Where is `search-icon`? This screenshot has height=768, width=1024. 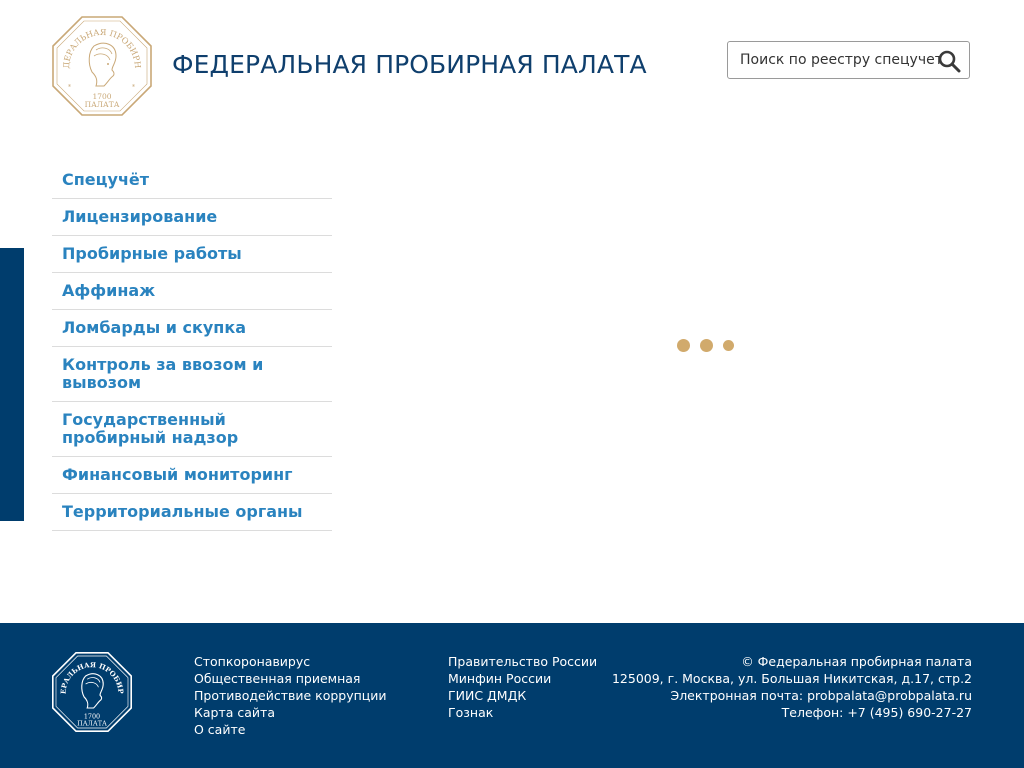
search-icon is located at coordinates (949, 61).